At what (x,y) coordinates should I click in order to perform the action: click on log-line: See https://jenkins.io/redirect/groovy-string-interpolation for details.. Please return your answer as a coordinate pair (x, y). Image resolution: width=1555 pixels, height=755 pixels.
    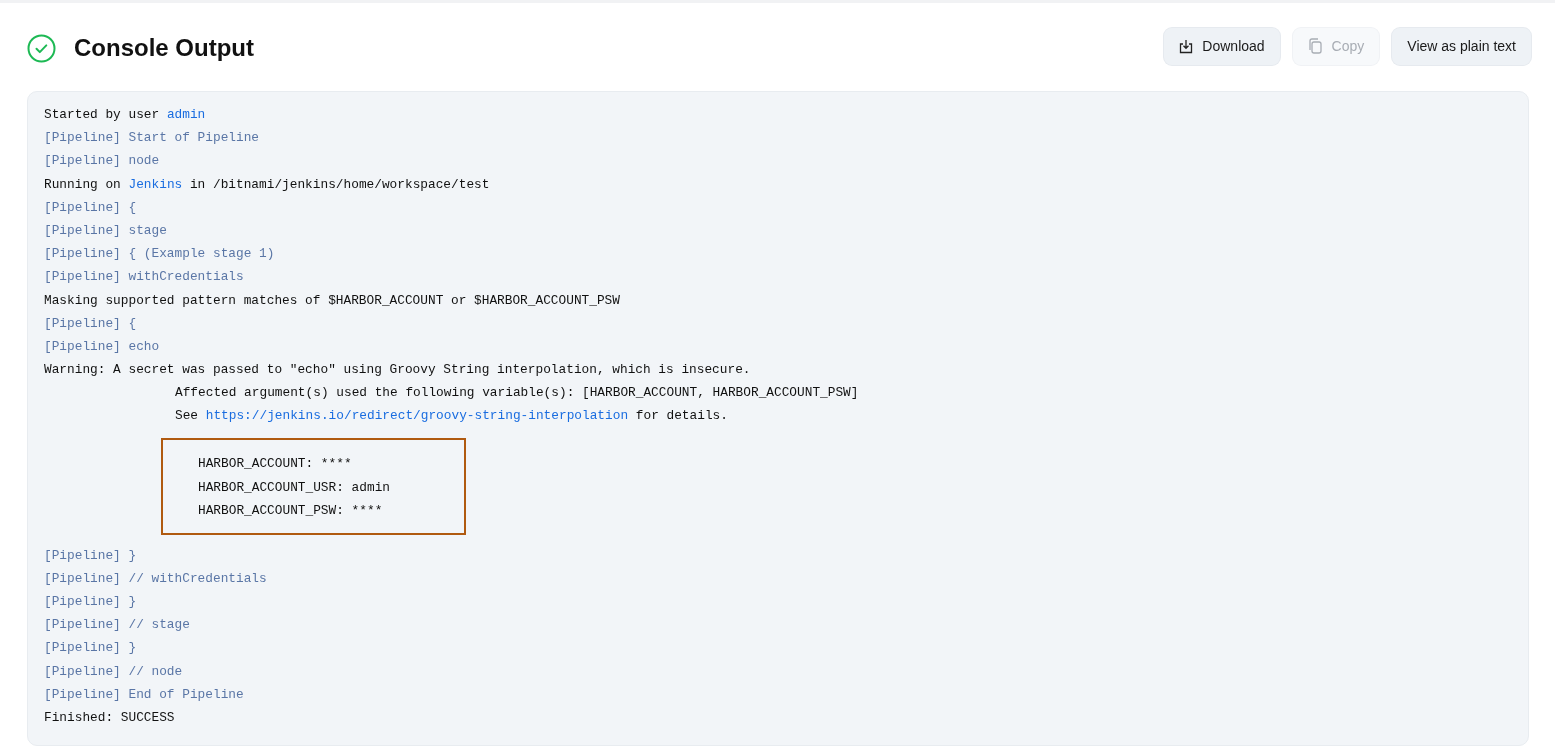
    Looking at the image, I should click on (451, 416).